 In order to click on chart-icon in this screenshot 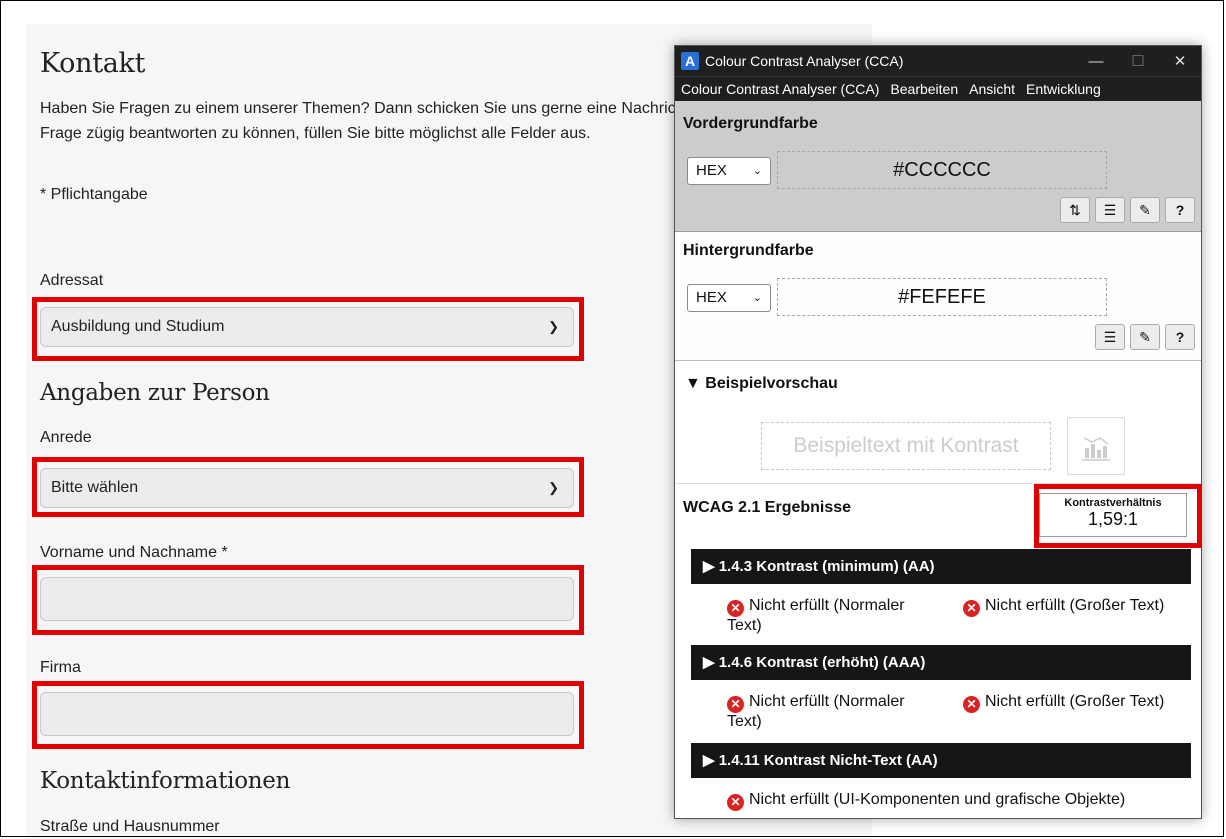, I will do `click(1096, 446)`.